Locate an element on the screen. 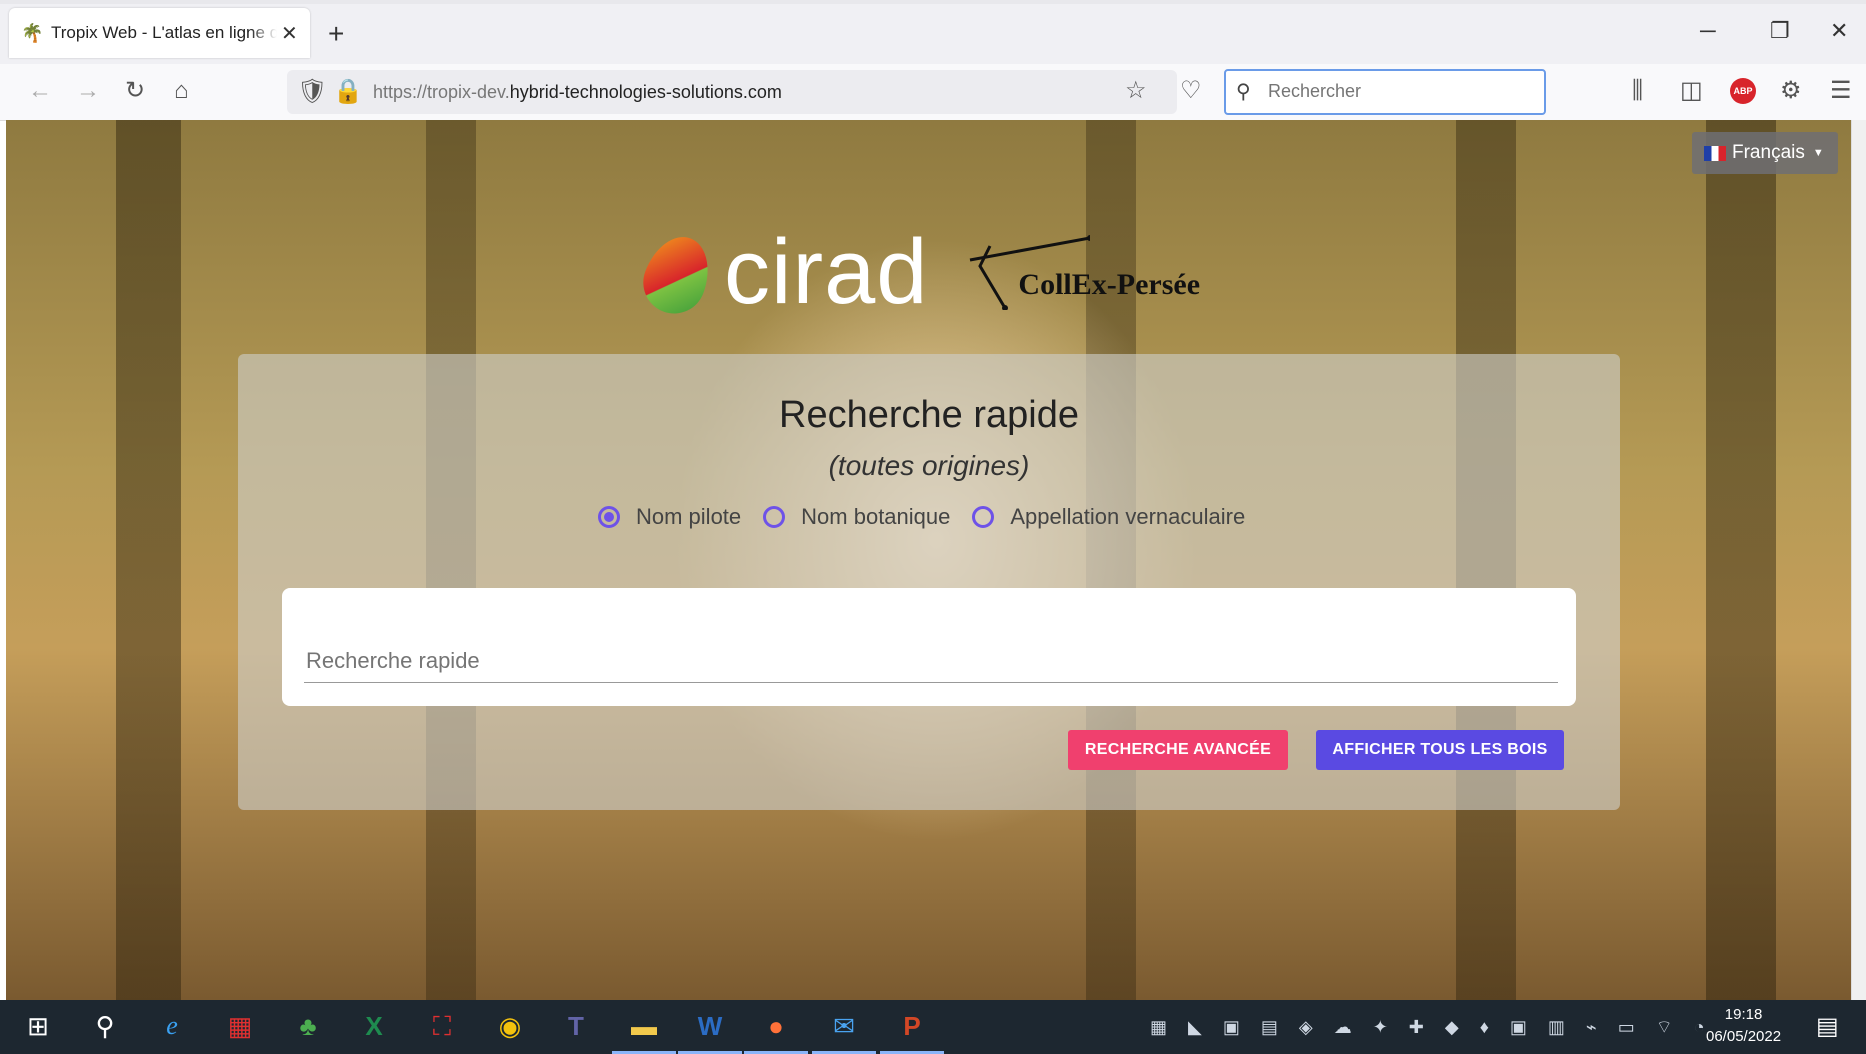 The width and height of the screenshot is (1866, 1054). system-clock: 19:18 06/05/2022 is located at coordinates (1743, 1026).